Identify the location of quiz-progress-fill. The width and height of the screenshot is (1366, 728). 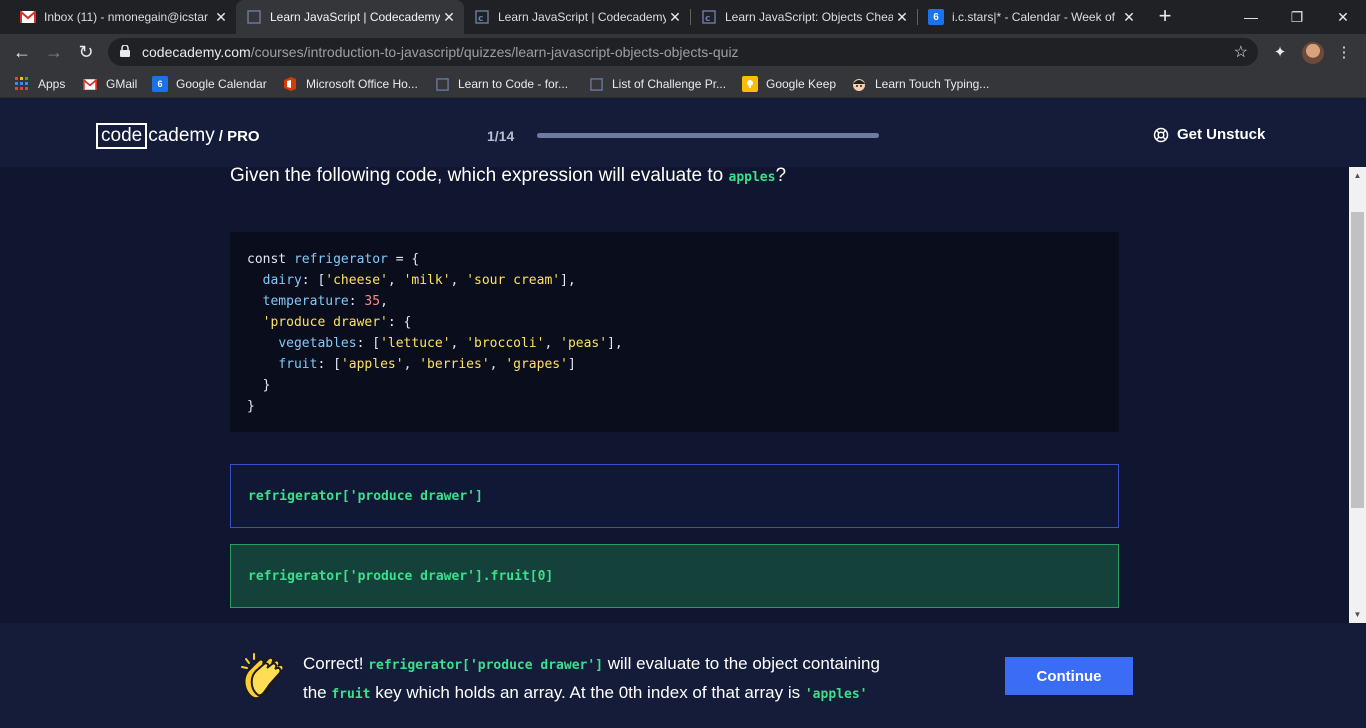
(708, 135).